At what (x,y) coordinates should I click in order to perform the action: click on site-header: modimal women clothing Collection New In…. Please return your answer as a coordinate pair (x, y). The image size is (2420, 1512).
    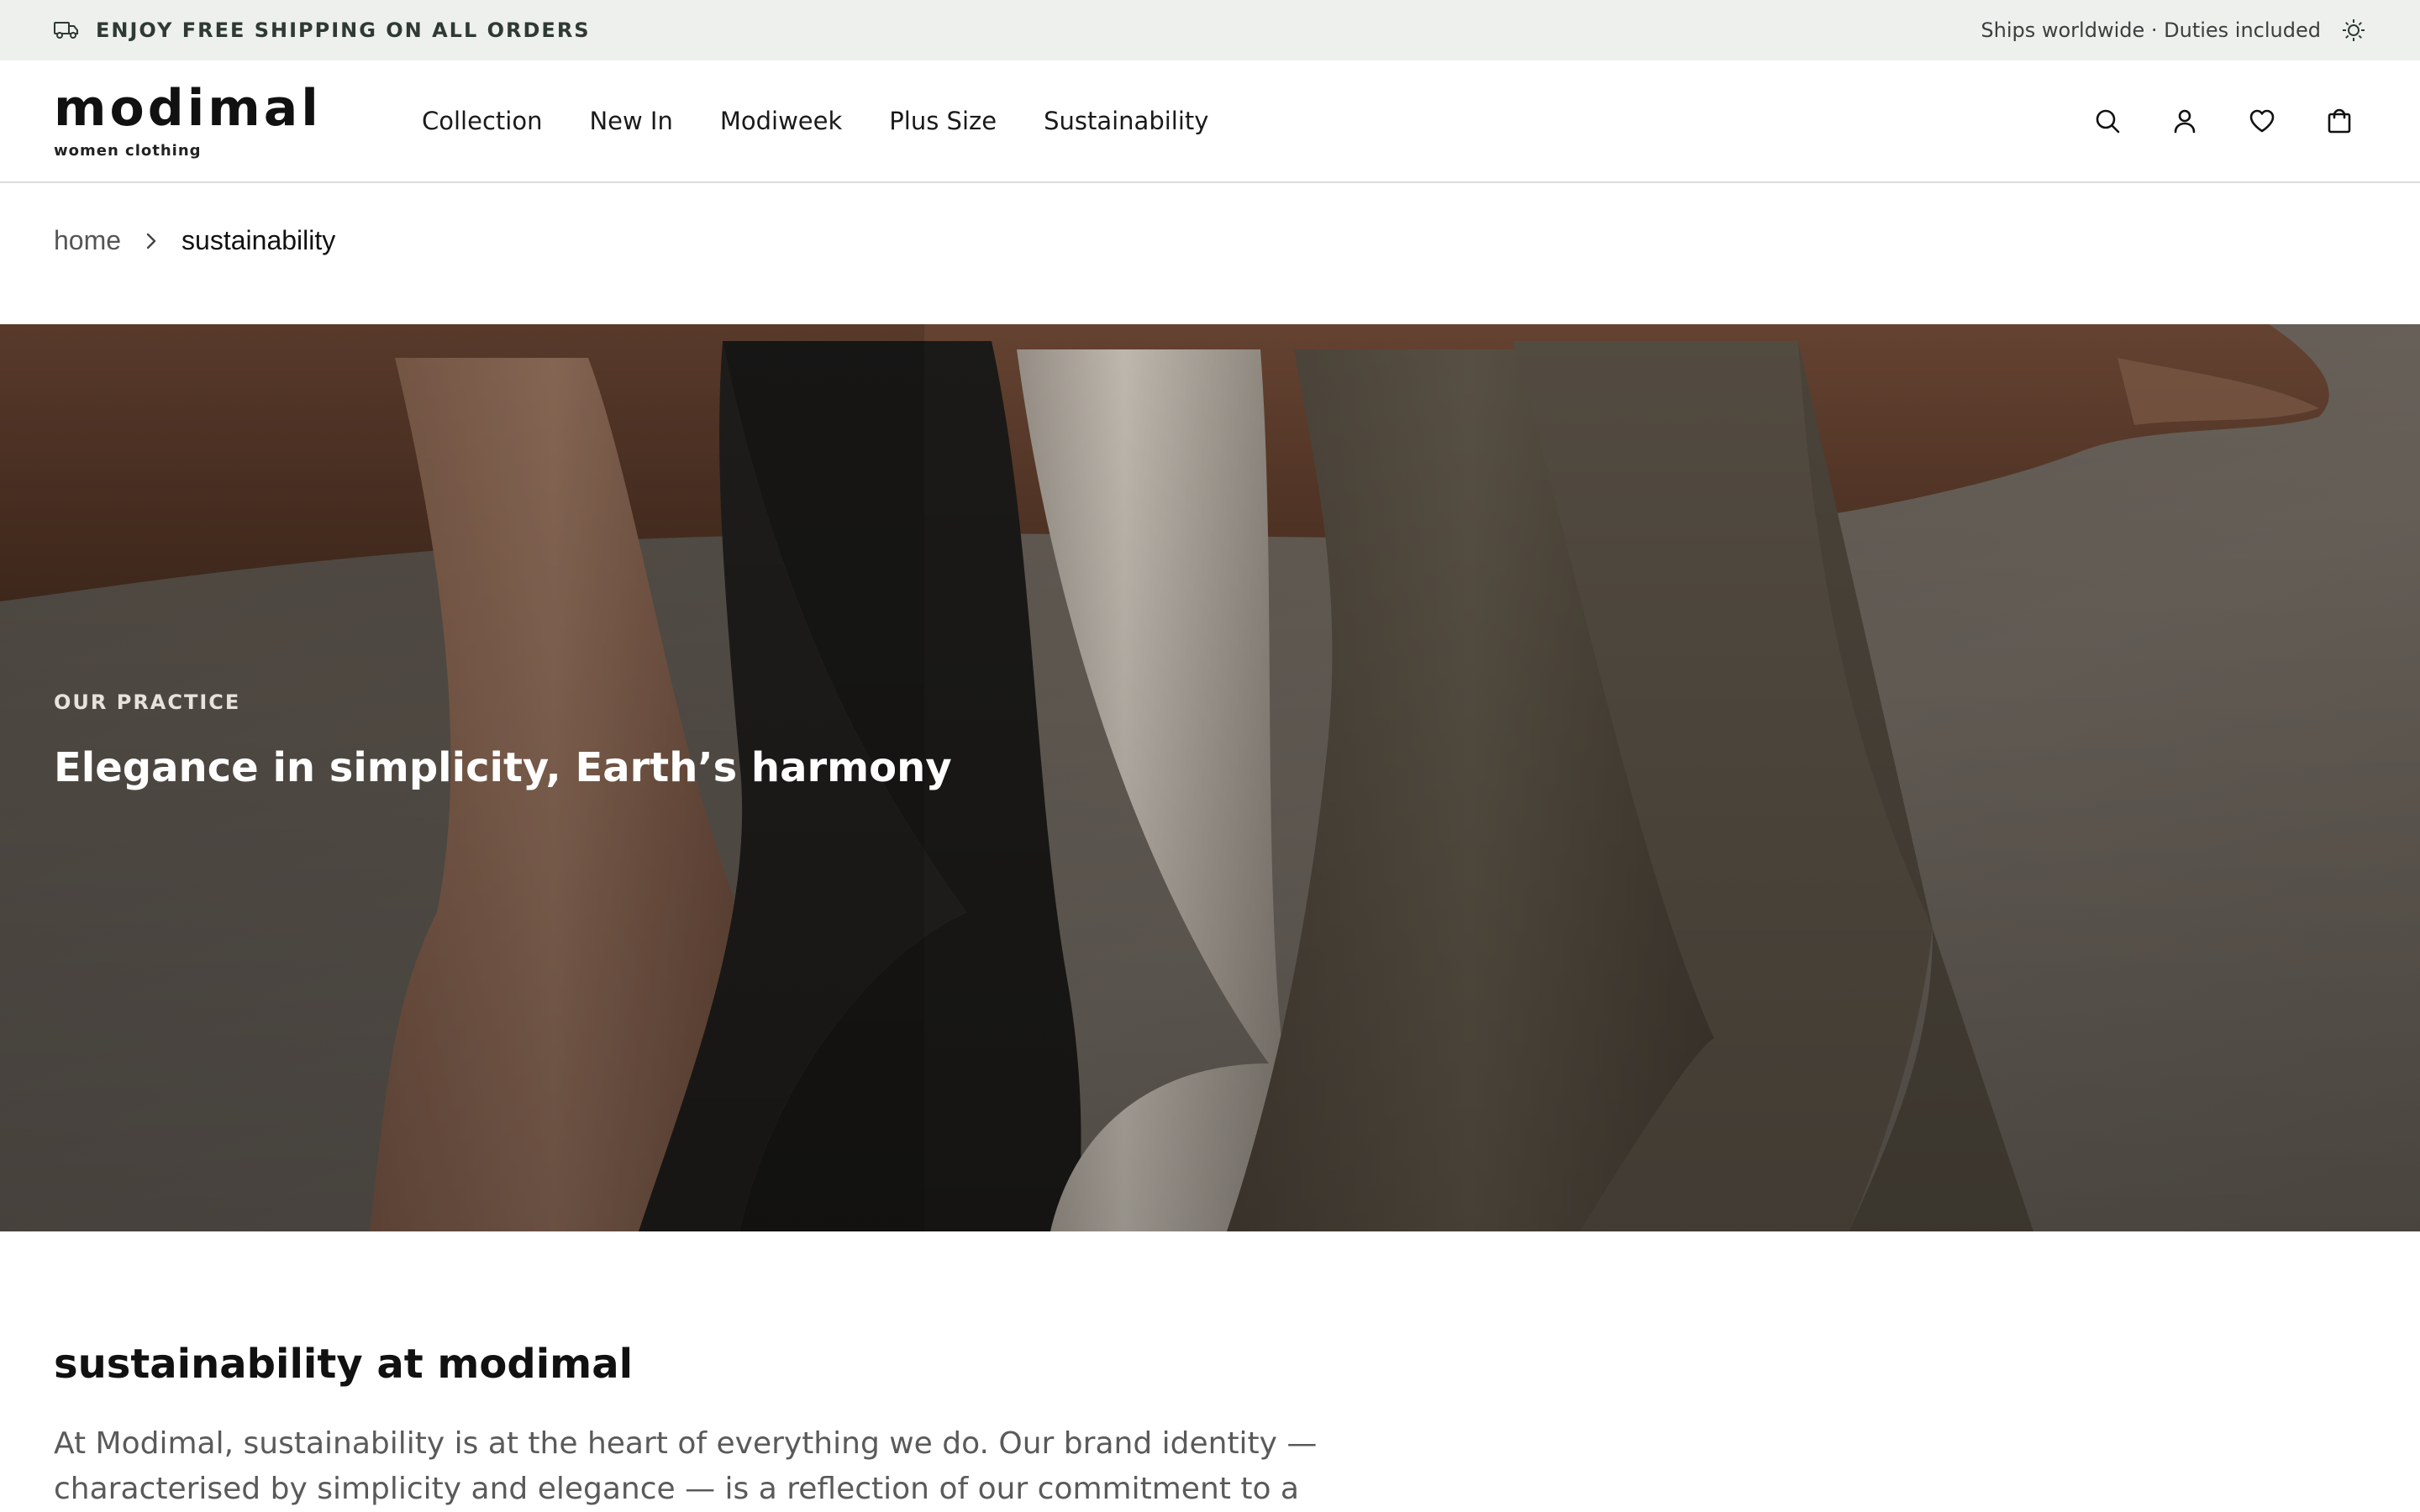
    Looking at the image, I should click on (1210, 121).